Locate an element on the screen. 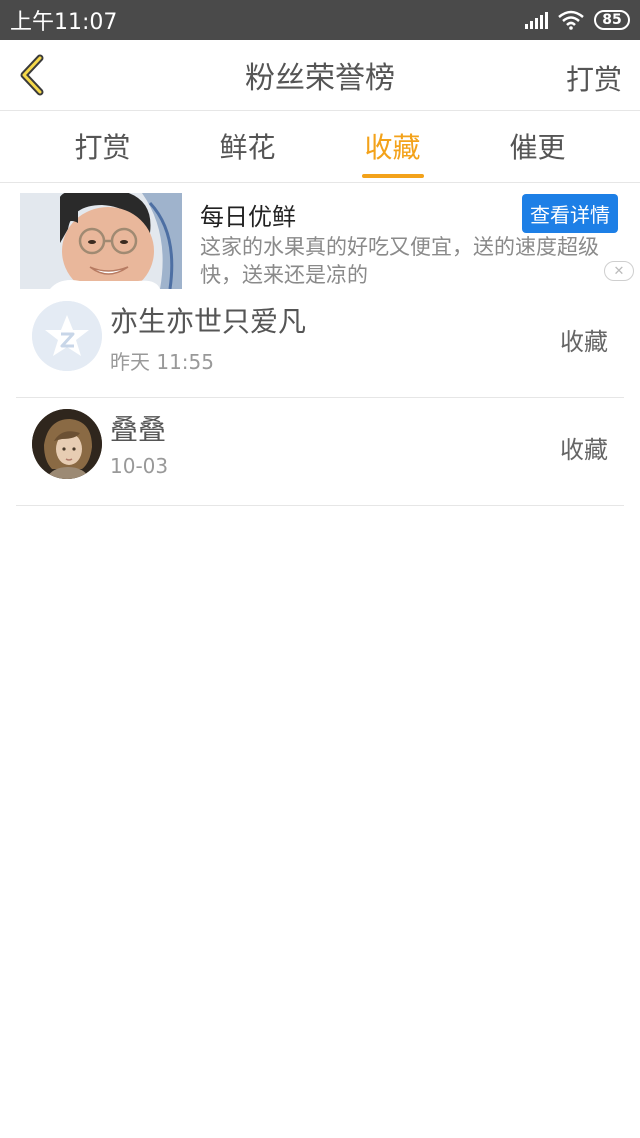  chevron-left-icon is located at coordinates (32, 75).